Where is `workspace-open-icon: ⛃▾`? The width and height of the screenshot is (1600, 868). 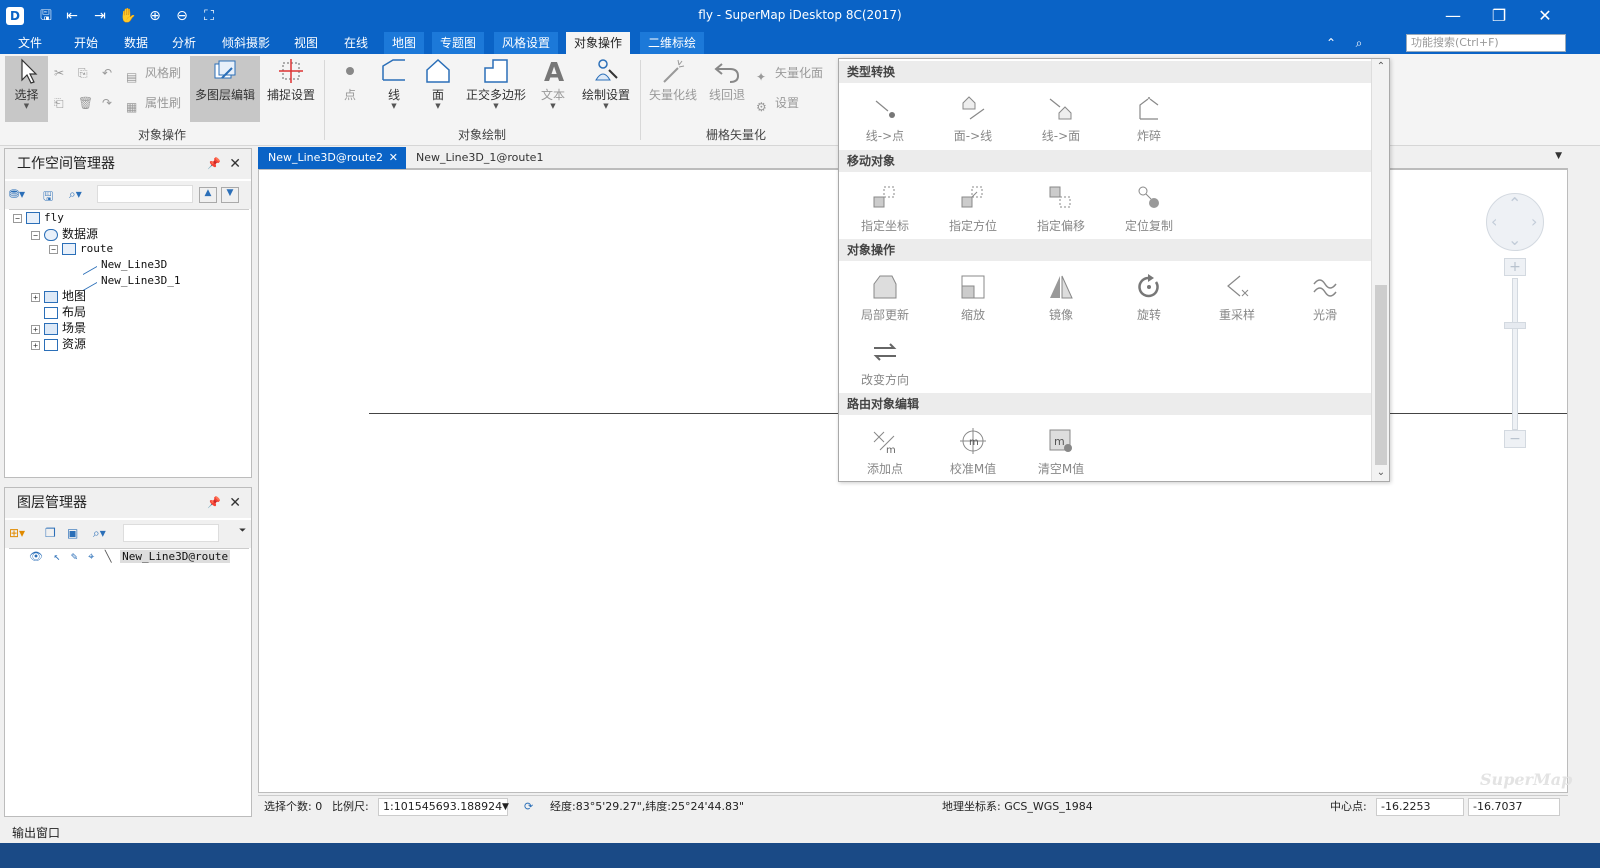 workspace-open-icon: ⛃▾ is located at coordinates (18, 195).